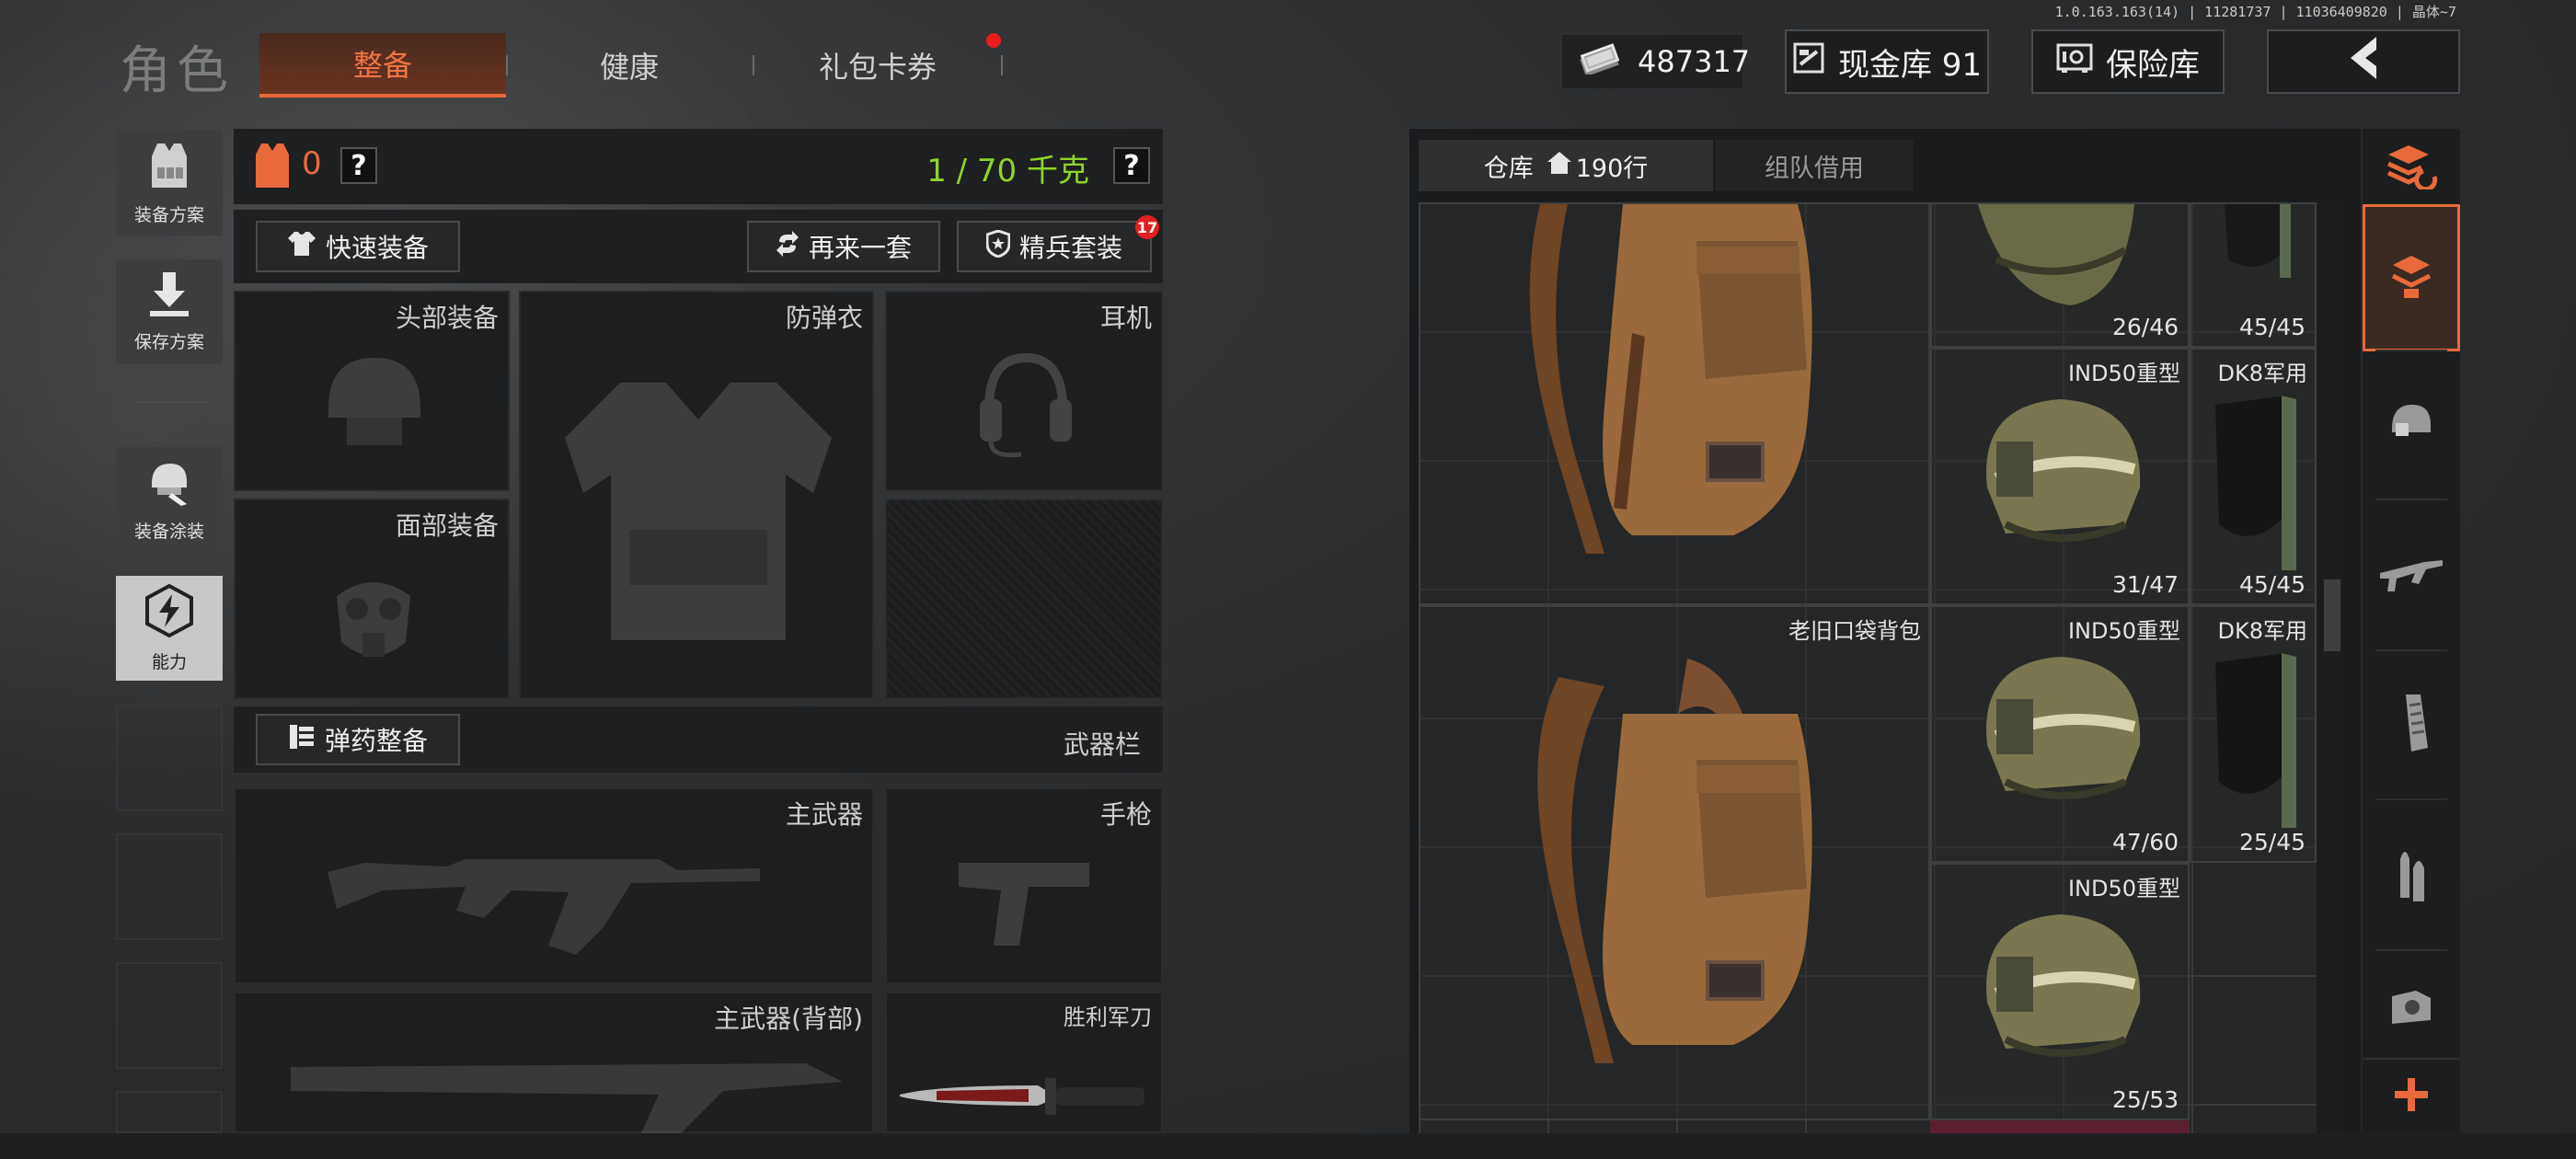 This screenshot has height=1159, width=2576. I want to click on storage-item-face-shield: DK8军用 25/45, so click(2253, 734).